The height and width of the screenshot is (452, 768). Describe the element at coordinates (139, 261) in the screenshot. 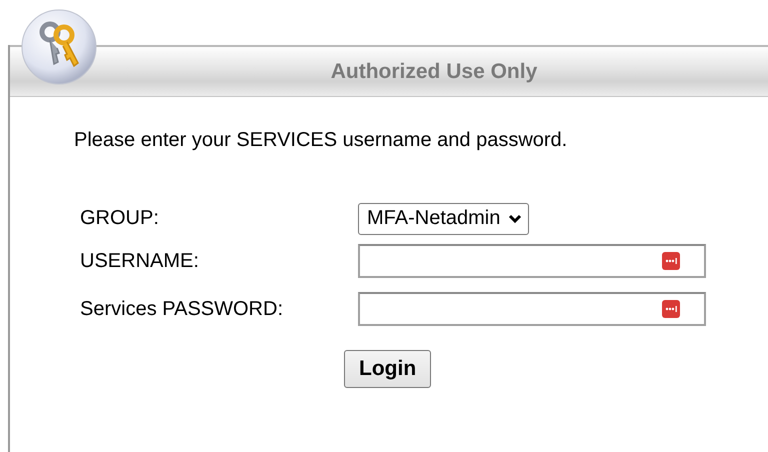

I see `field-label: USERNAME:` at that location.